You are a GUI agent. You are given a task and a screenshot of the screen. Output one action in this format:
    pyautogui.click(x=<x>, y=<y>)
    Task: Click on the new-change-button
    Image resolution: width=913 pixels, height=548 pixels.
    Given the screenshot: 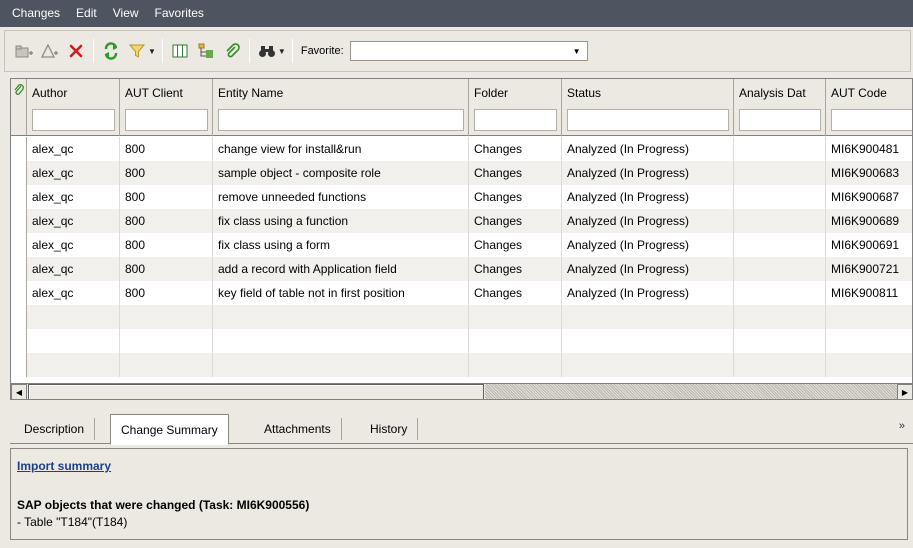 What is the action you would take?
    pyautogui.click(x=50, y=51)
    